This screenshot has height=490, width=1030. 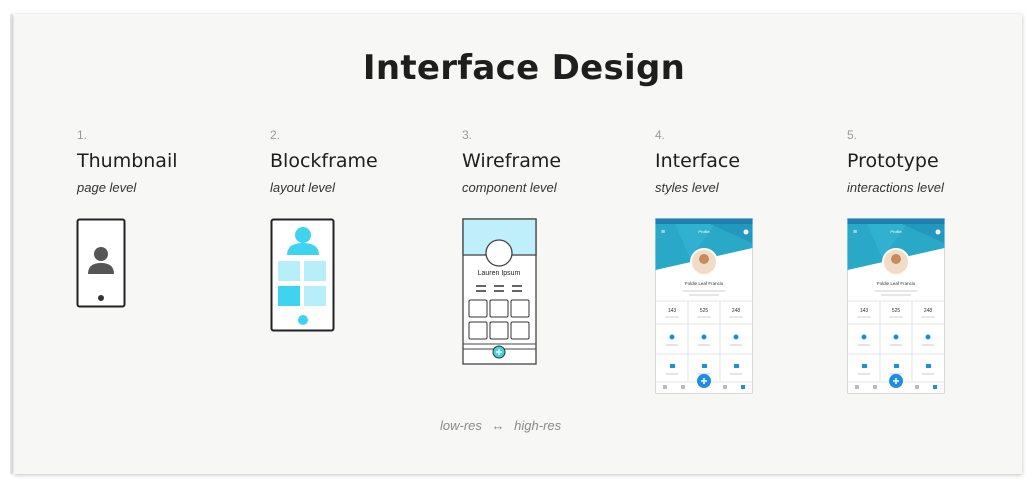 What do you see at coordinates (461, 425) in the screenshot?
I see `low-res-label: low-res` at bounding box center [461, 425].